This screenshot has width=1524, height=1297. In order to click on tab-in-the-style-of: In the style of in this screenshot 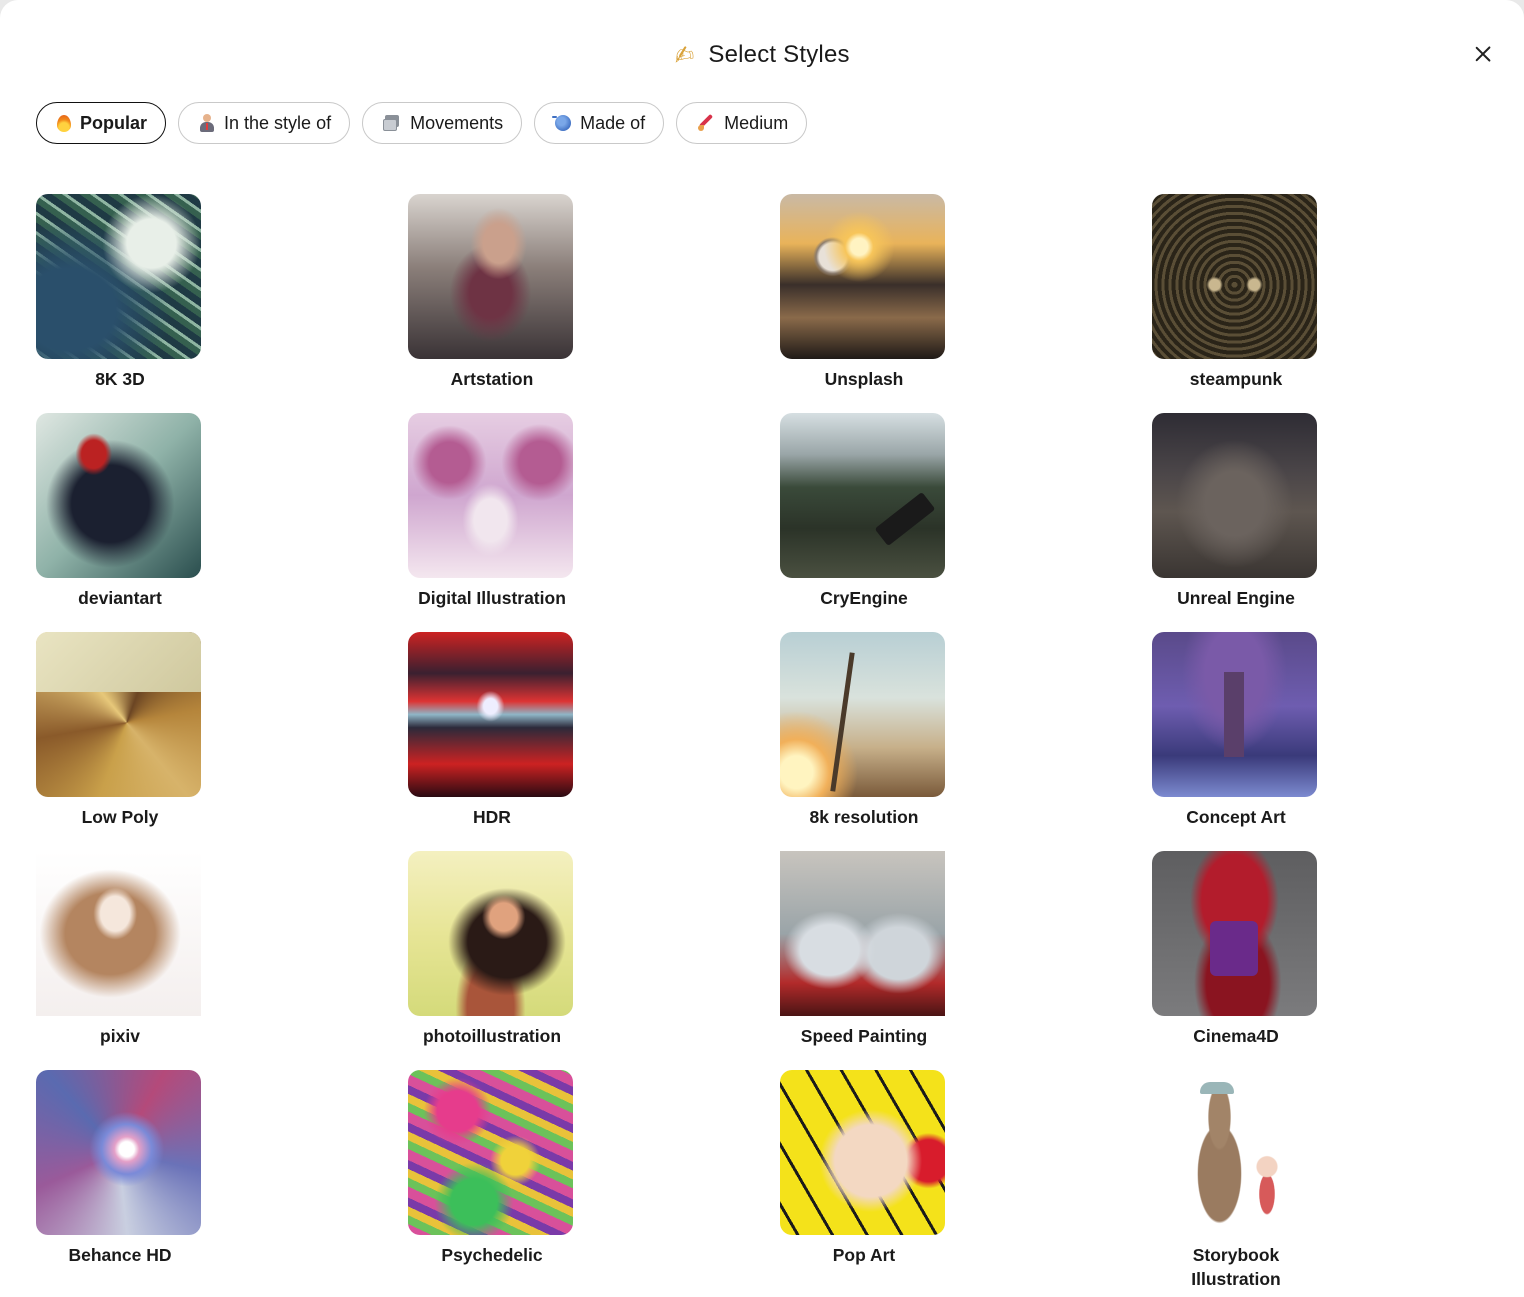, I will do `click(264, 123)`.